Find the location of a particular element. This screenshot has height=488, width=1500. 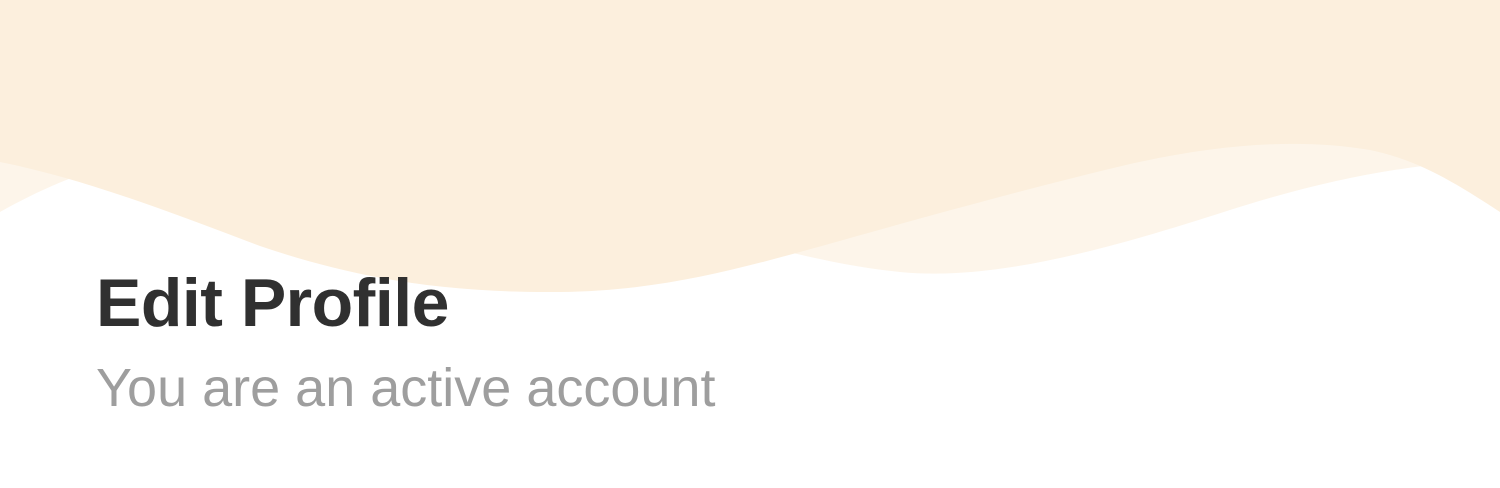

page-title: Edit Profile is located at coordinates (272, 303).